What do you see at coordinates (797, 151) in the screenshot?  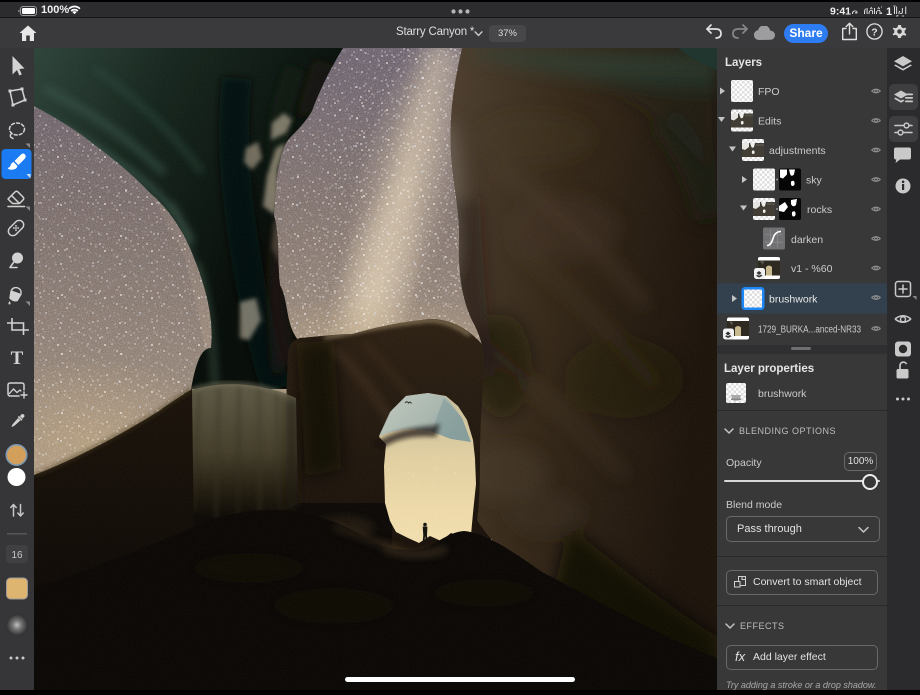 I see `svg-text: adjustments` at bounding box center [797, 151].